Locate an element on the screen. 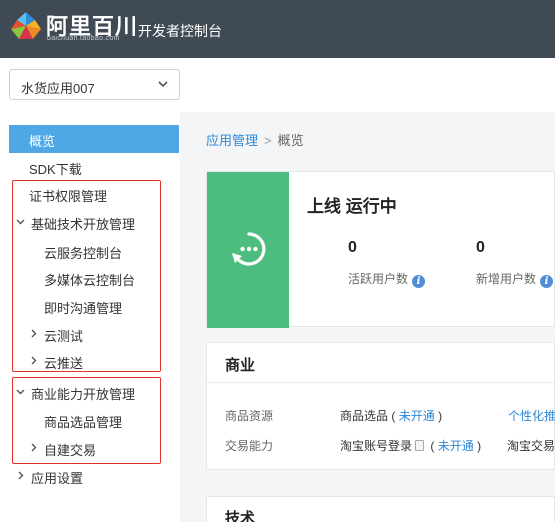  tech-card: 技术 is located at coordinates (380, 509).